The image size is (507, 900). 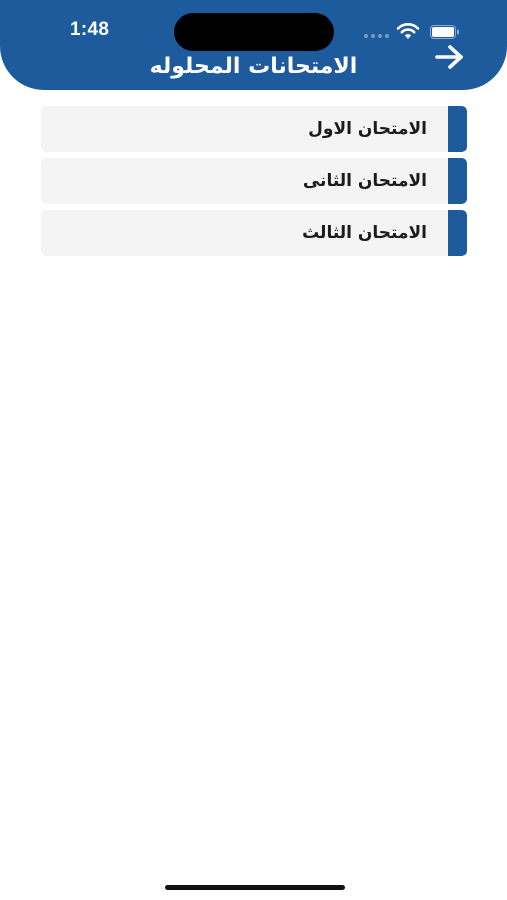 I want to click on back-arrow-button, so click(x=449, y=57).